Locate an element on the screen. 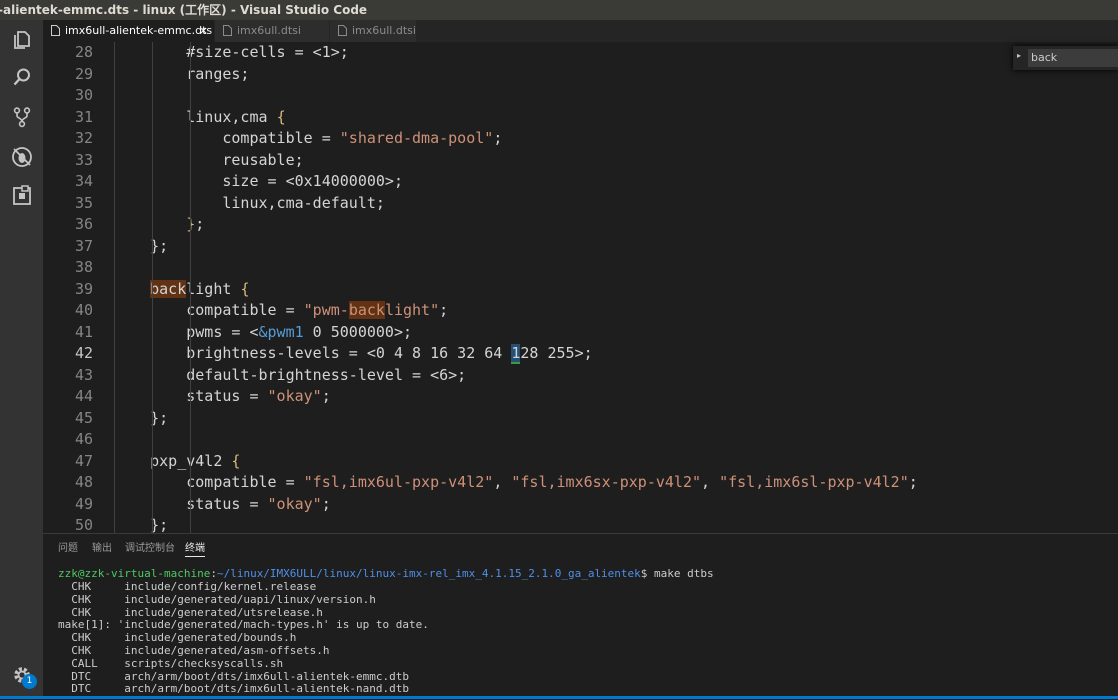 The width and height of the screenshot is (1118, 700). find-input: back is located at coordinates (1073, 58).